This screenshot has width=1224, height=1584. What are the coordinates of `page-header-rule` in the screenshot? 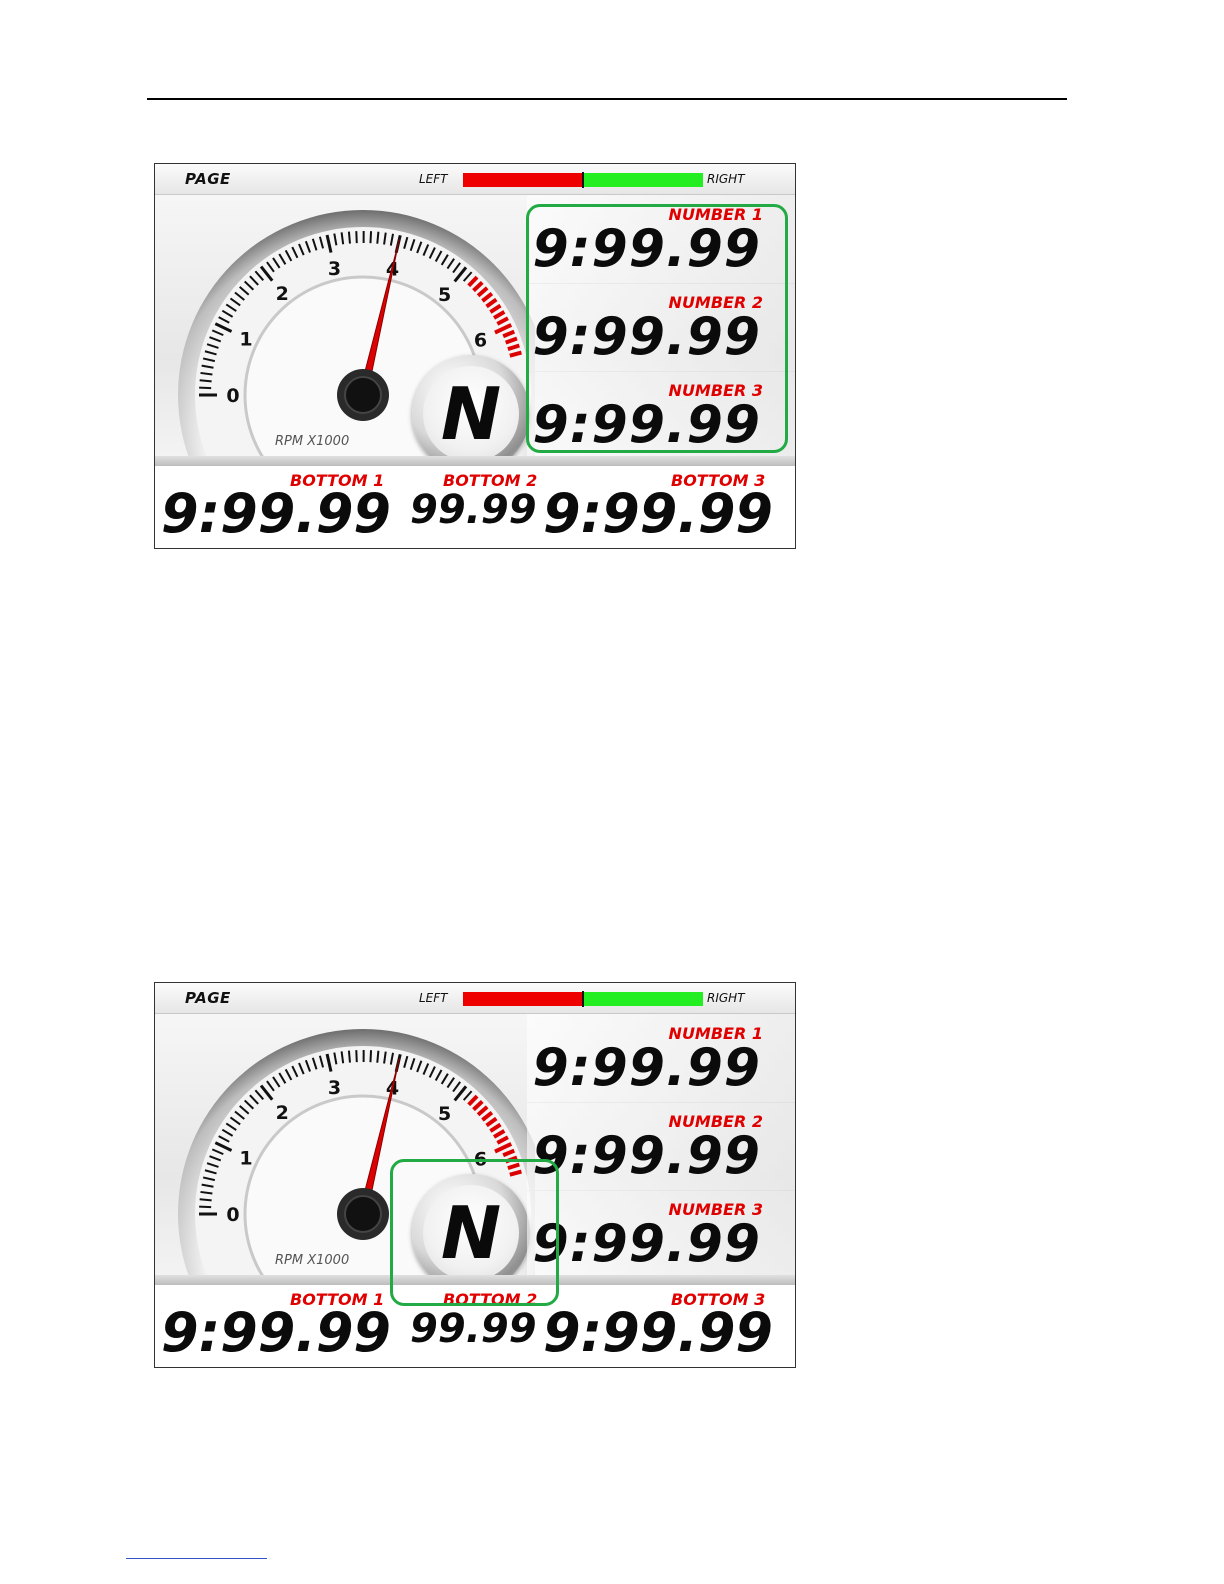 It's located at (607, 99).